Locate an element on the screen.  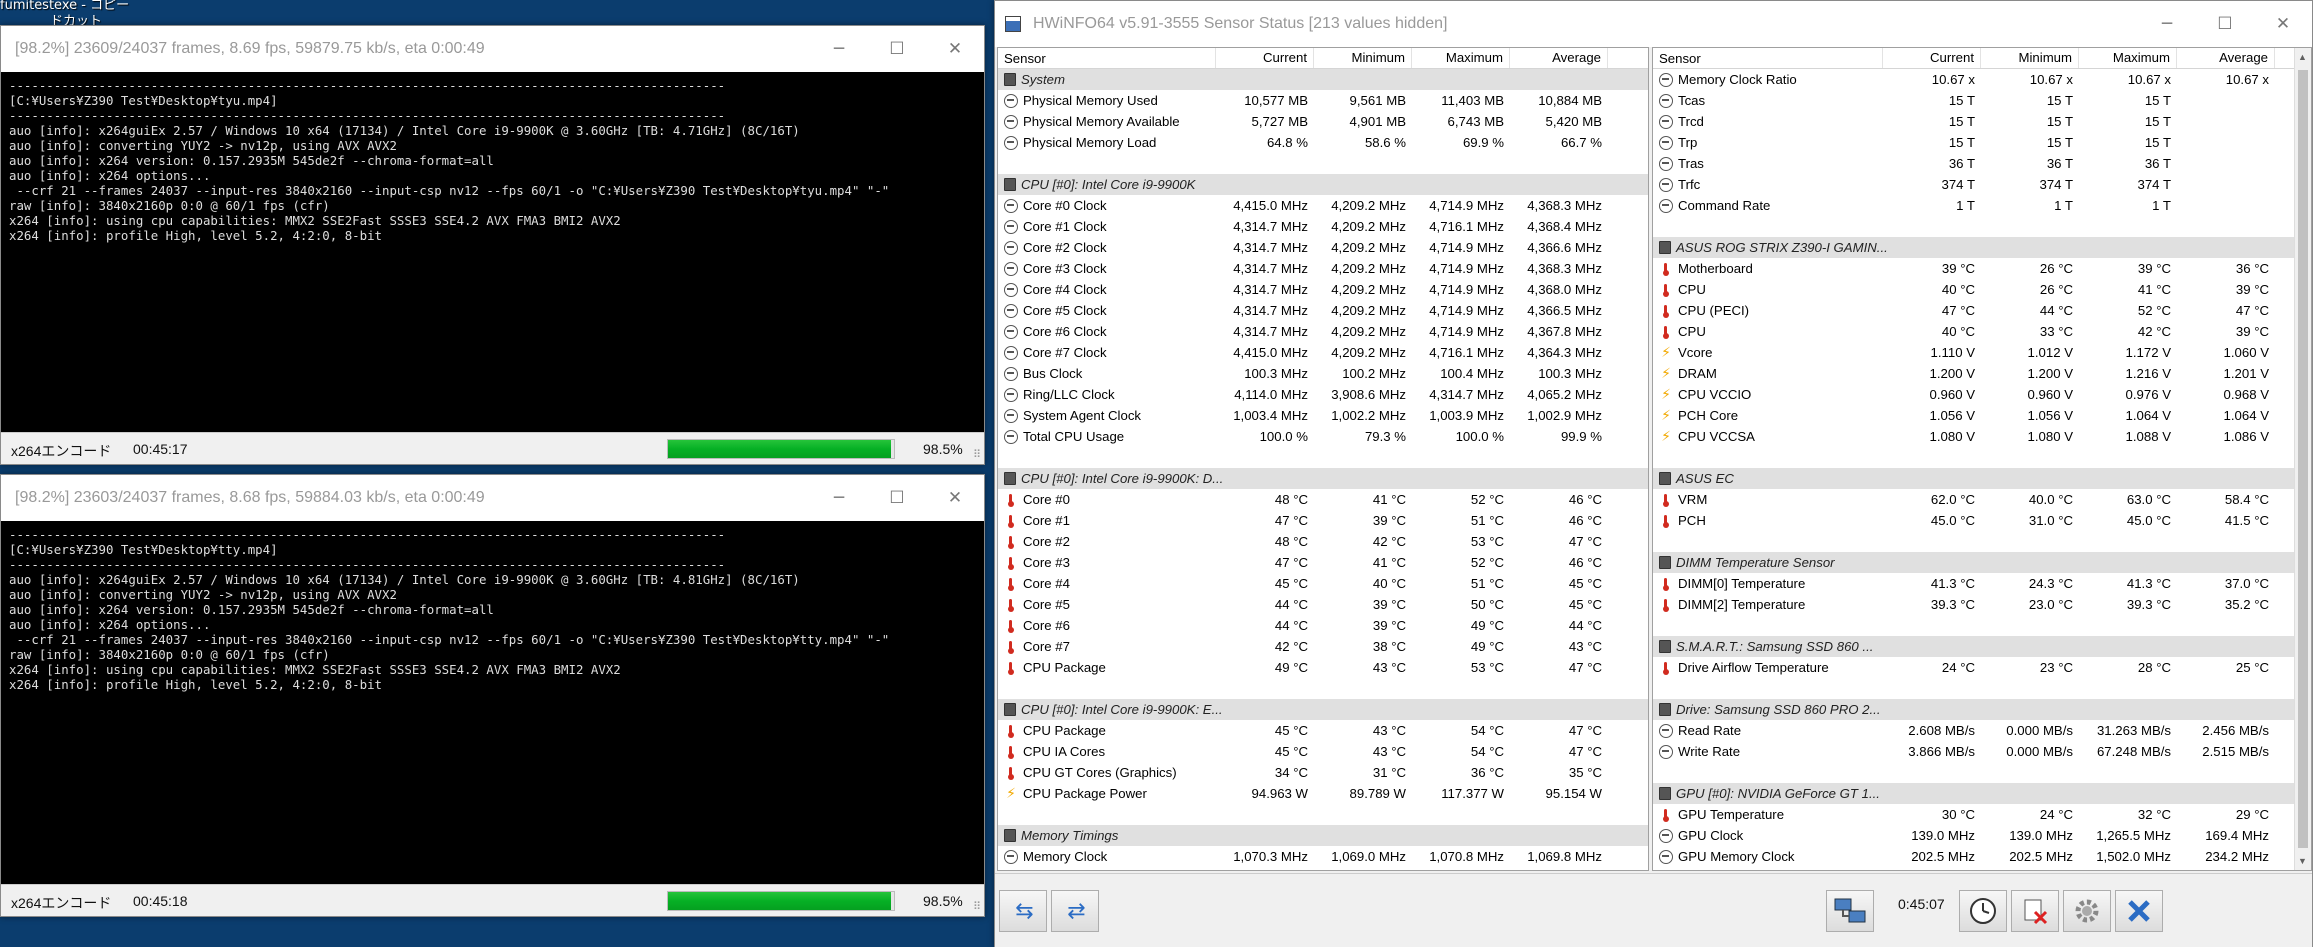
network-button is located at coordinates (1850, 911).